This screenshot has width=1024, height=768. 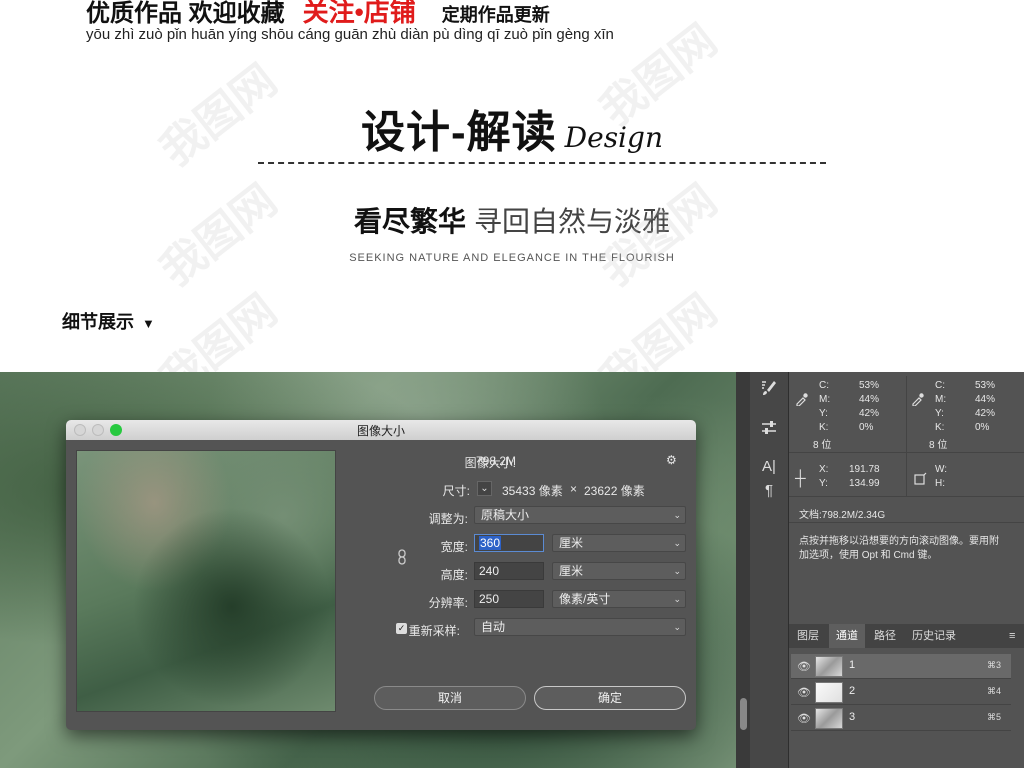 I want to click on y-coordinate: 134.99, so click(x=864, y=483).